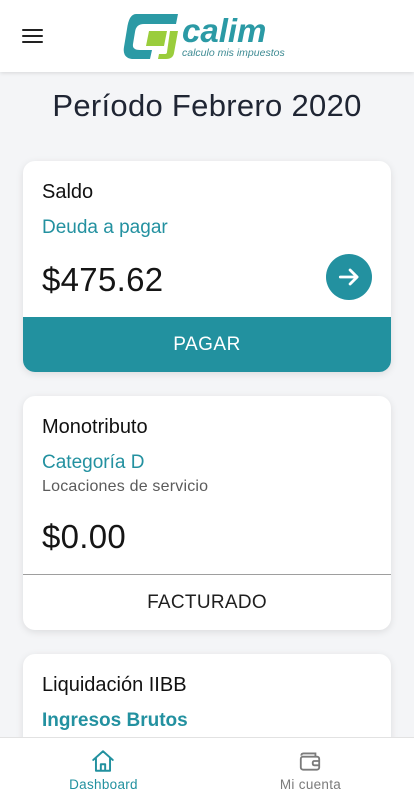 This screenshot has height=800, width=414. What do you see at coordinates (310, 784) in the screenshot?
I see `nav-label: Mi cuenta` at bounding box center [310, 784].